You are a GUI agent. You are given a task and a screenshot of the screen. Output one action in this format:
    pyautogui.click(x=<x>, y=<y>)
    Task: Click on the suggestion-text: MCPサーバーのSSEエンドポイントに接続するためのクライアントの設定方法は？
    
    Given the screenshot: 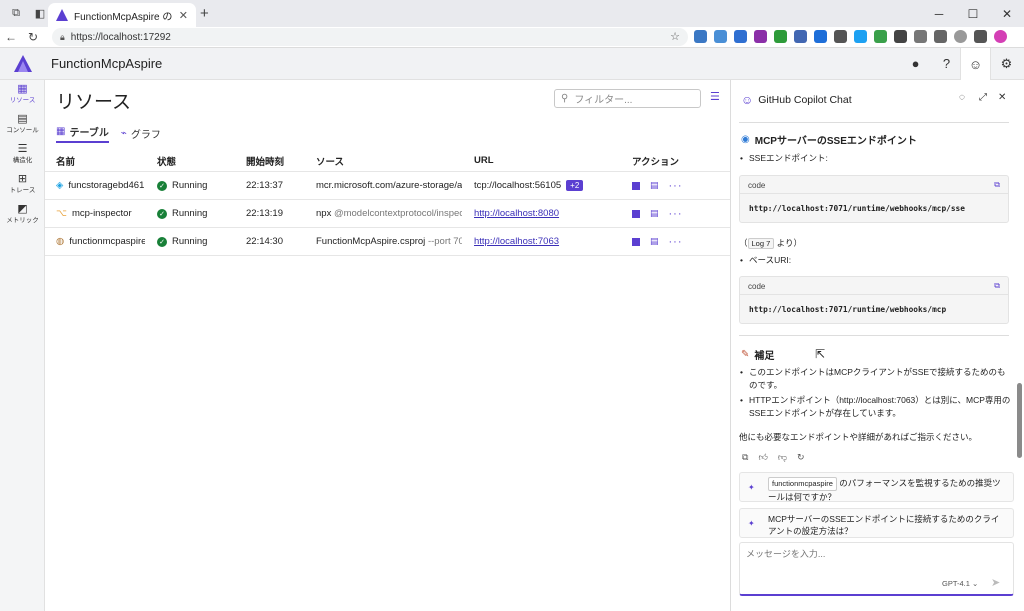 What is the action you would take?
    pyautogui.click(x=884, y=525)
    